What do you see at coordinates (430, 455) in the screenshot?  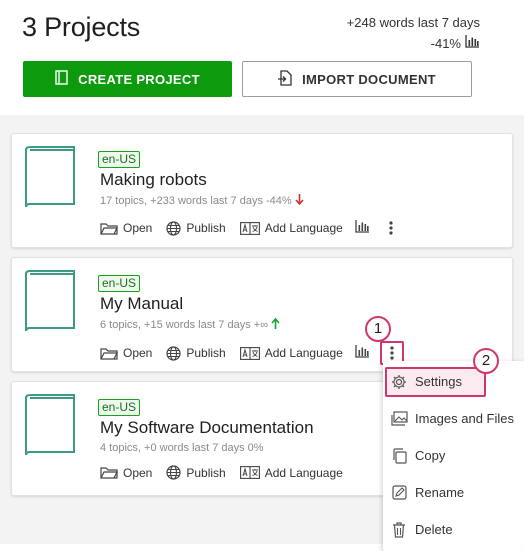 I see `copy-label: Copy` at bounding box center [430, 455].